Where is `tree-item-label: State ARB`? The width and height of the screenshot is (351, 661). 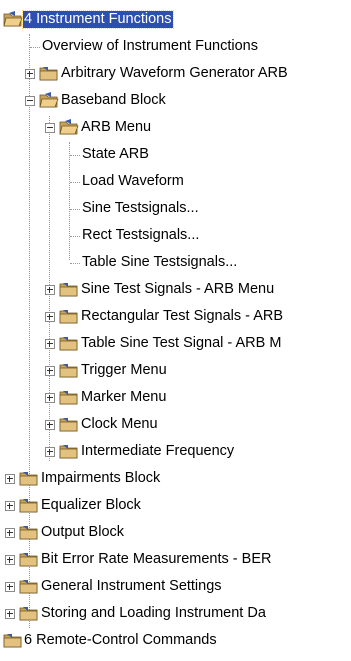
tree-item-label: State ARB is located at coordinates (115, 154).